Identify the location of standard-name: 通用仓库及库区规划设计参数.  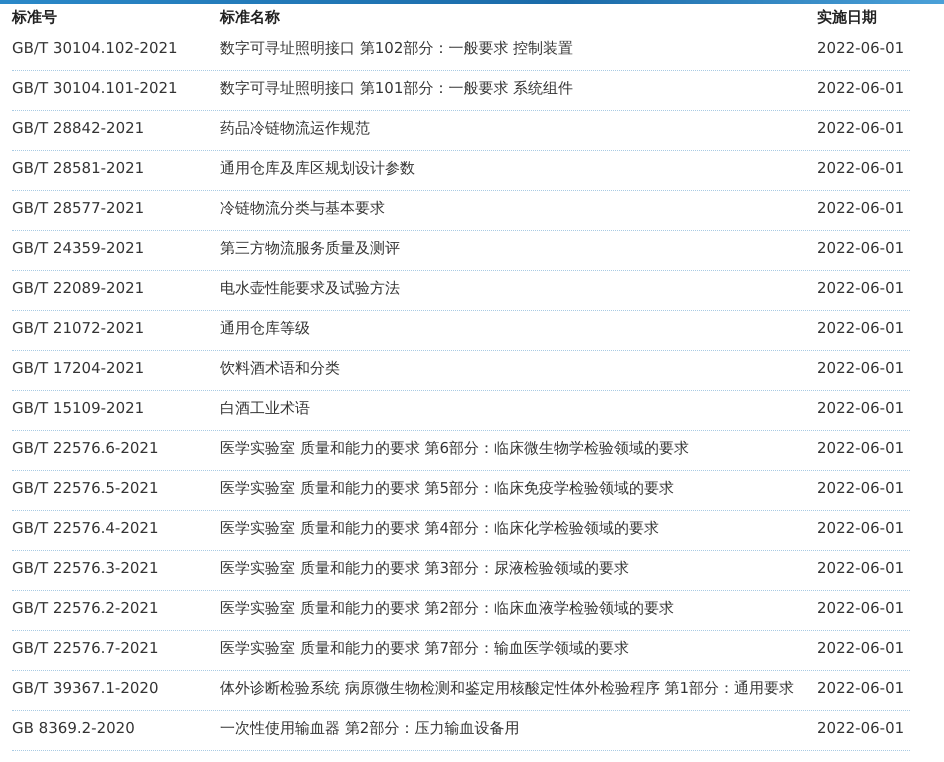
(318, 168).